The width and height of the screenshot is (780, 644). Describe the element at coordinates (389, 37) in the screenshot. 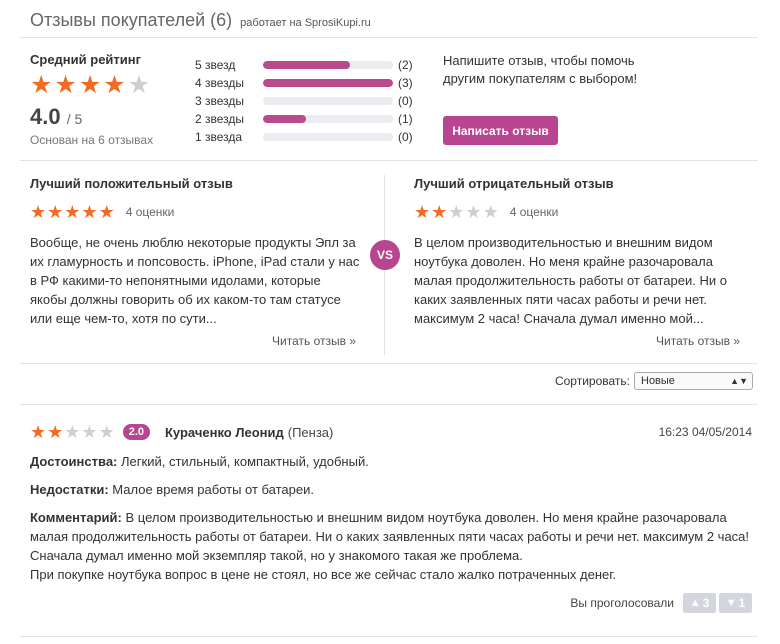

I see `header-divider` at that location.